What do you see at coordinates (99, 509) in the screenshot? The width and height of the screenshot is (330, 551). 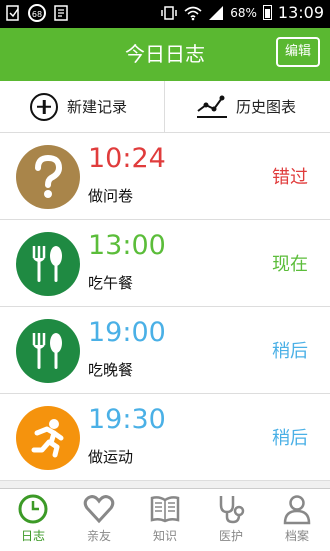 I see `heart-icon` at bounding box center [99, 509].